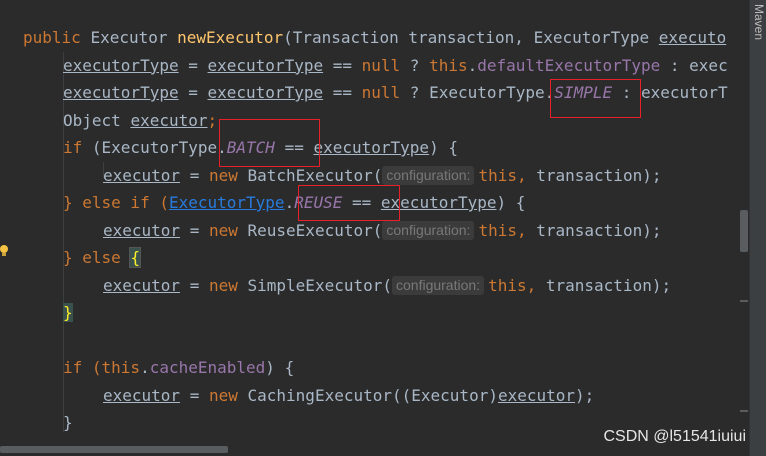 Image resolution: width=766 pixels, height=456 pixels. I want to click on keyword-else-if: } else if (, so click(116, 202).